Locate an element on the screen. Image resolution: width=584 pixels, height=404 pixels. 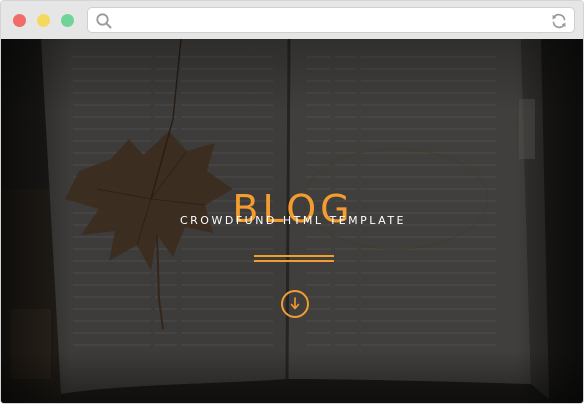
divider-line-bottom is located at coordinates (294, 261).